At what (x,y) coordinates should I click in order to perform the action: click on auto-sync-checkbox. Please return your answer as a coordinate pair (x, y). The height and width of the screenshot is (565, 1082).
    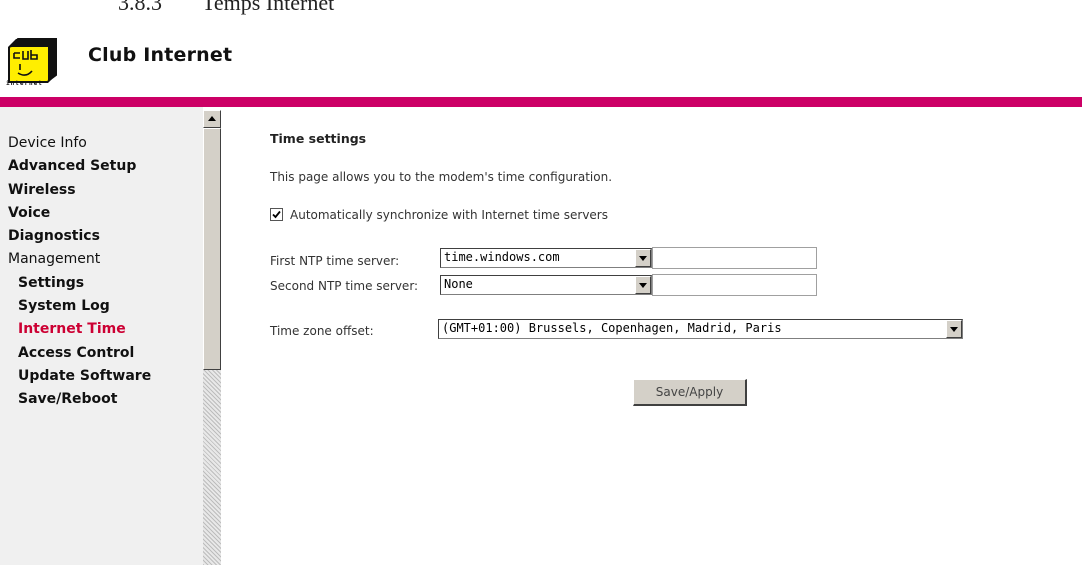
    Looking at the image, I should click on (276, 214).